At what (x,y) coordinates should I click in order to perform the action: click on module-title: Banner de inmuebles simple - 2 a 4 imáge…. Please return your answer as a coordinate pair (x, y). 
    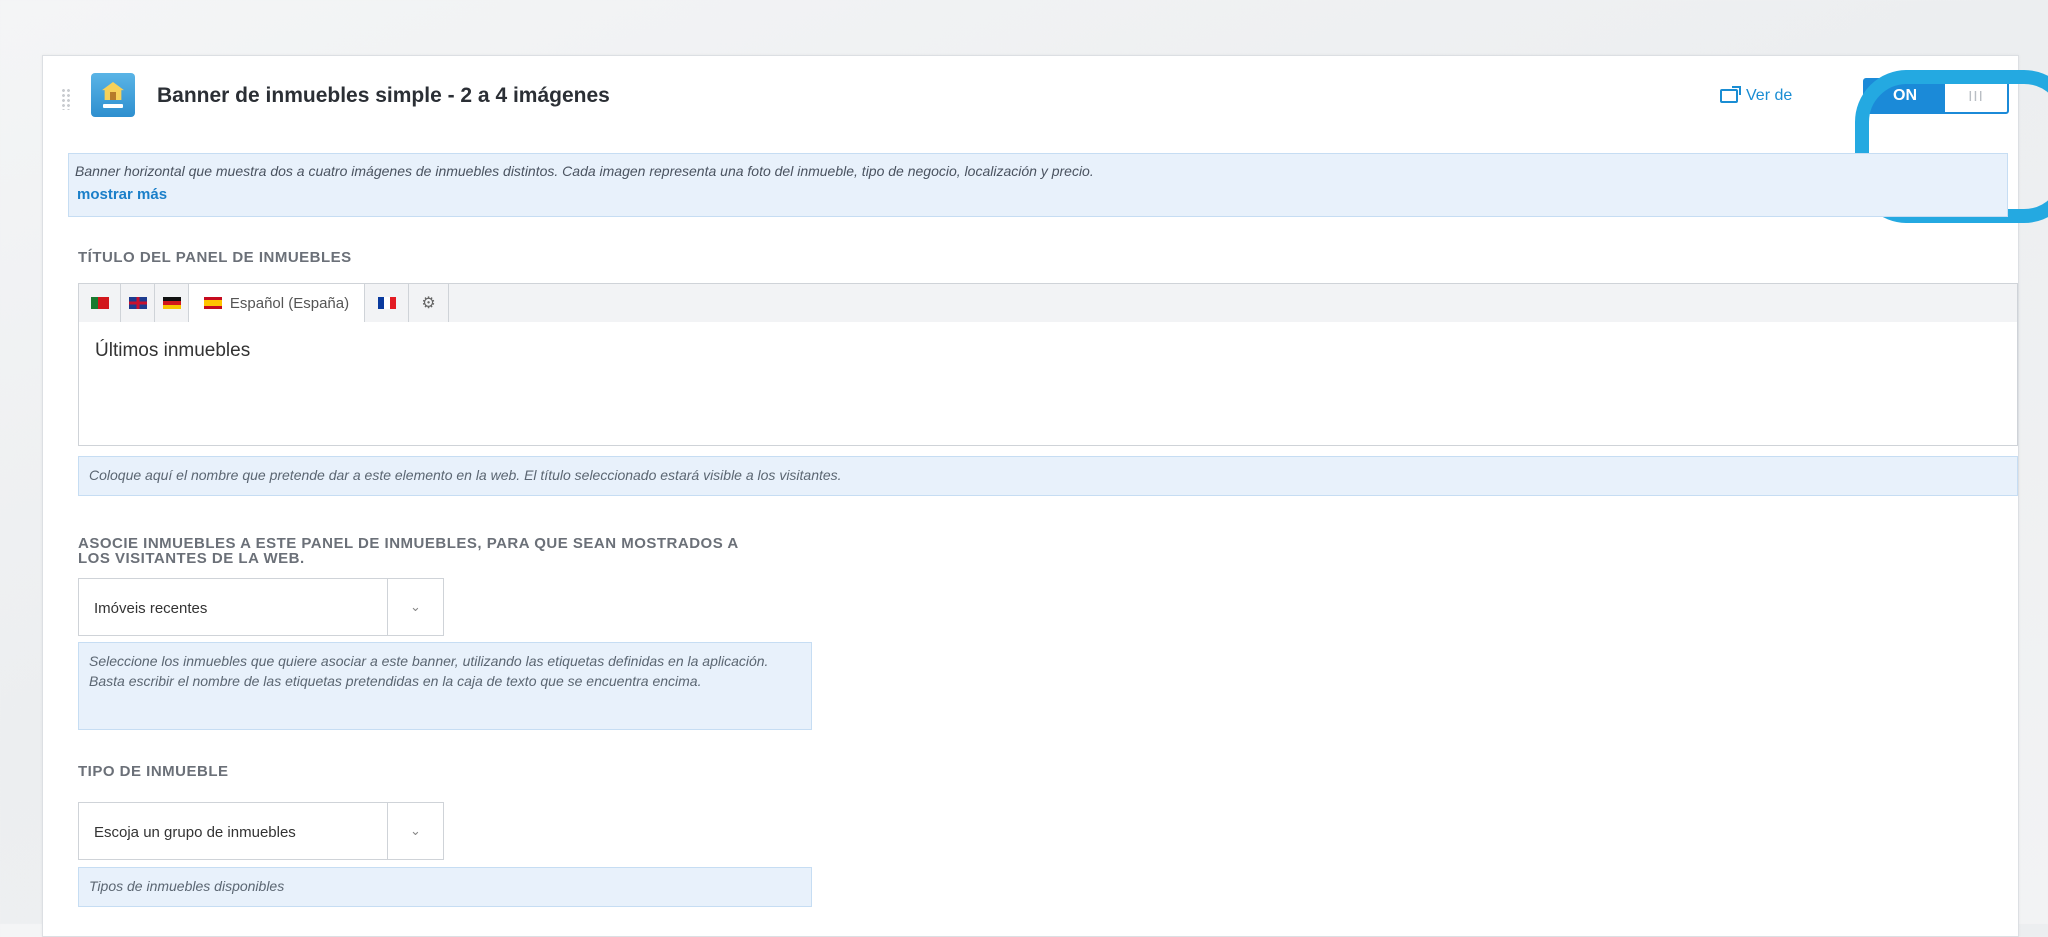
    Looking at the image, I should click on (383, 95).